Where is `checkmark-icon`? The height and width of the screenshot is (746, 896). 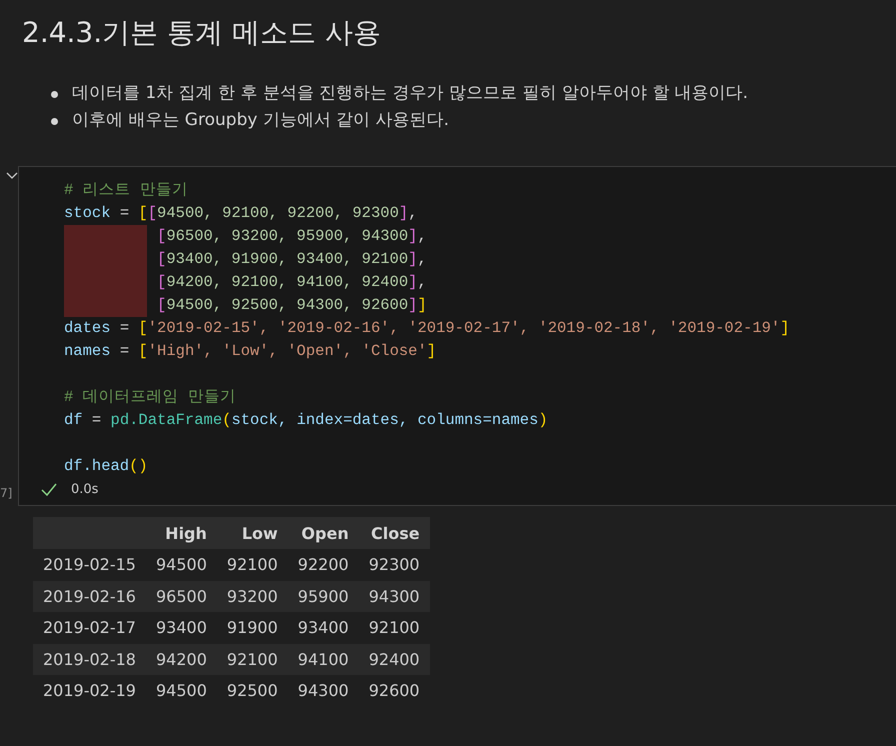
checkmark-icon is located at coordinates (49, 489).